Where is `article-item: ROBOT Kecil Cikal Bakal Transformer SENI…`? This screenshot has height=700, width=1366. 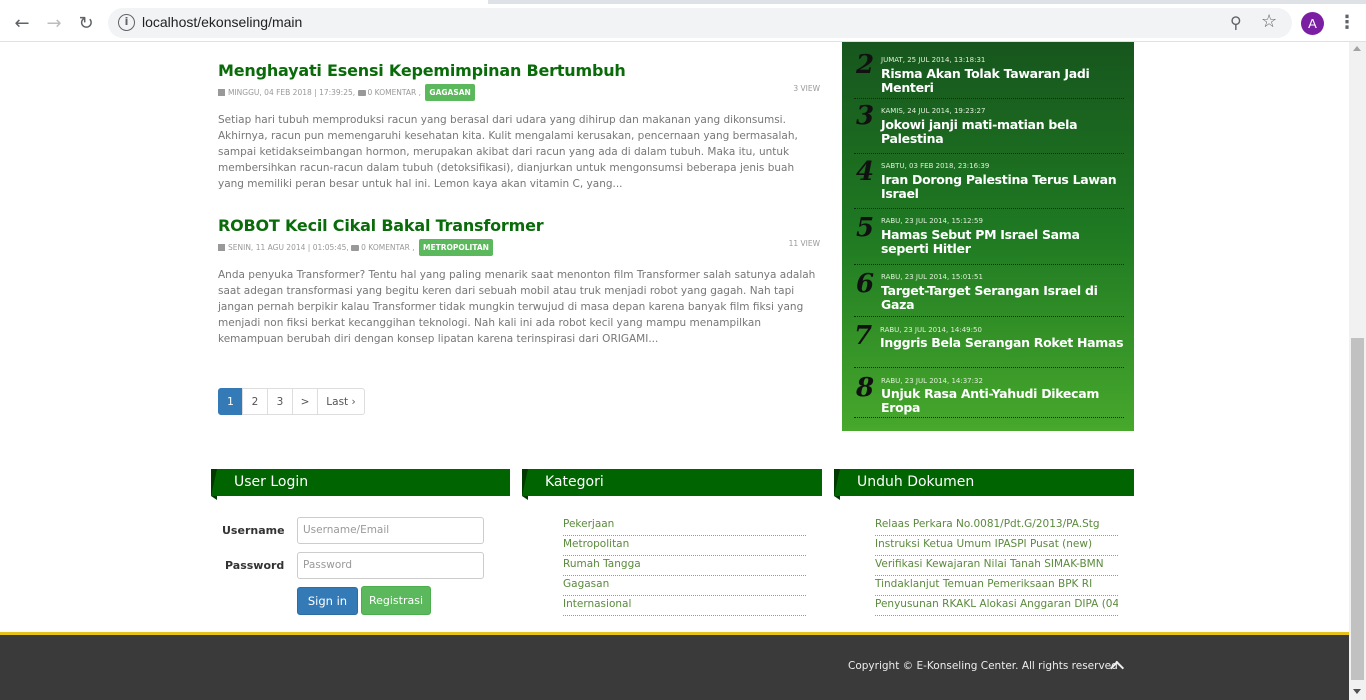
article-item: ROBOT Kecil Cikal Bakal Transformer SENI… is located at coordinates (520, 281).